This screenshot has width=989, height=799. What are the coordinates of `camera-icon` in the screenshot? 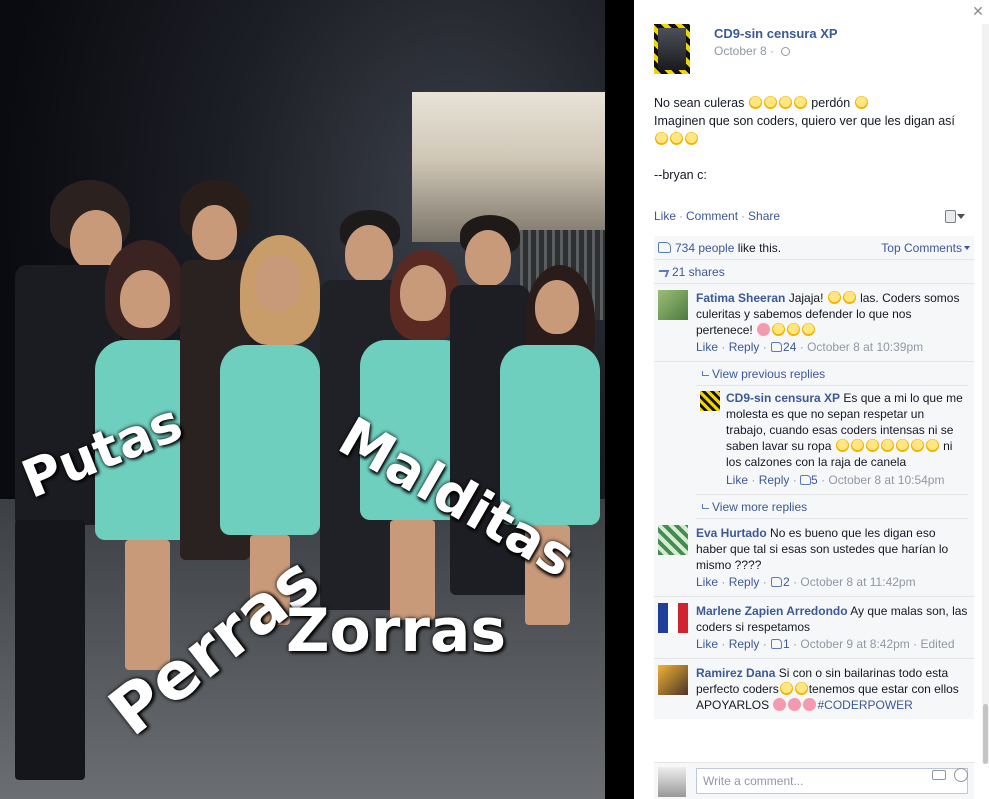 It's located at (939, 775).